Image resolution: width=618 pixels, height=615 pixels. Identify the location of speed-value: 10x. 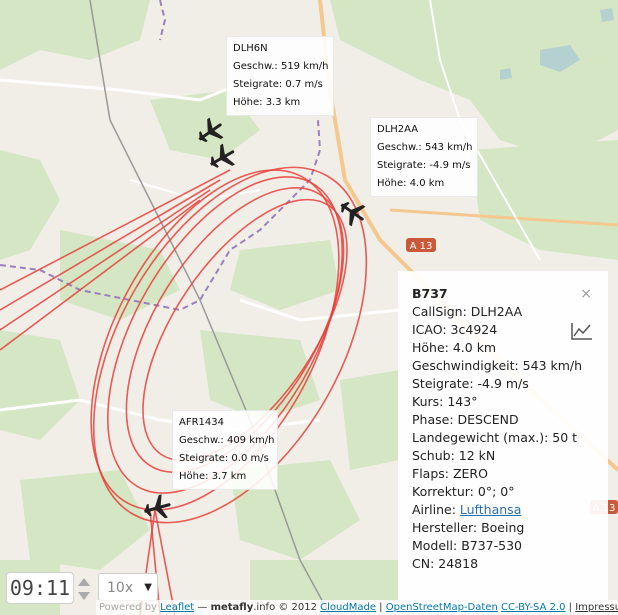
(120, 588).